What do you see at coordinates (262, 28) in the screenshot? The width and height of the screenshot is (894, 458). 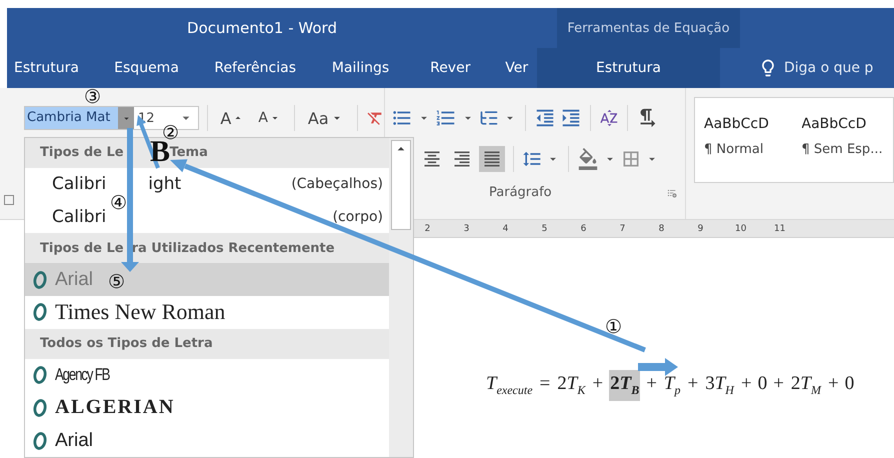 I see `window-title: Documento1 - Word` at bounding box center [262, 28].